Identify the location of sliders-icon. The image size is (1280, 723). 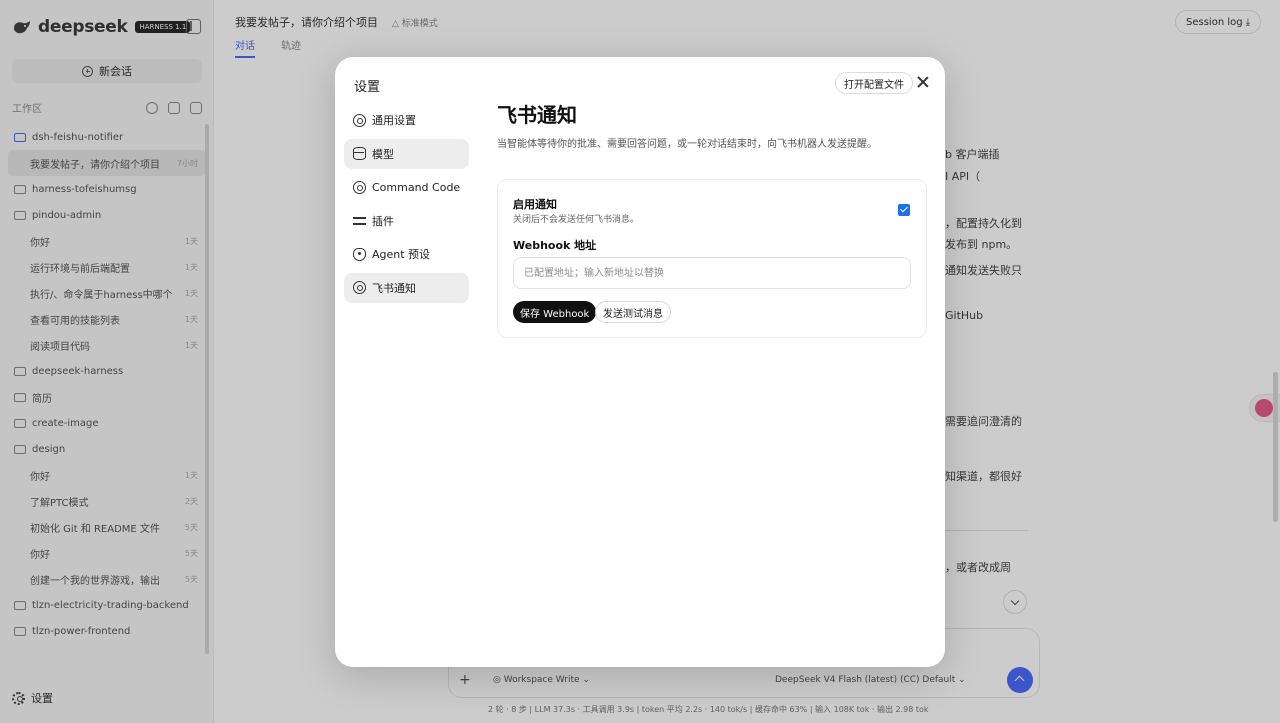
(359, 220).